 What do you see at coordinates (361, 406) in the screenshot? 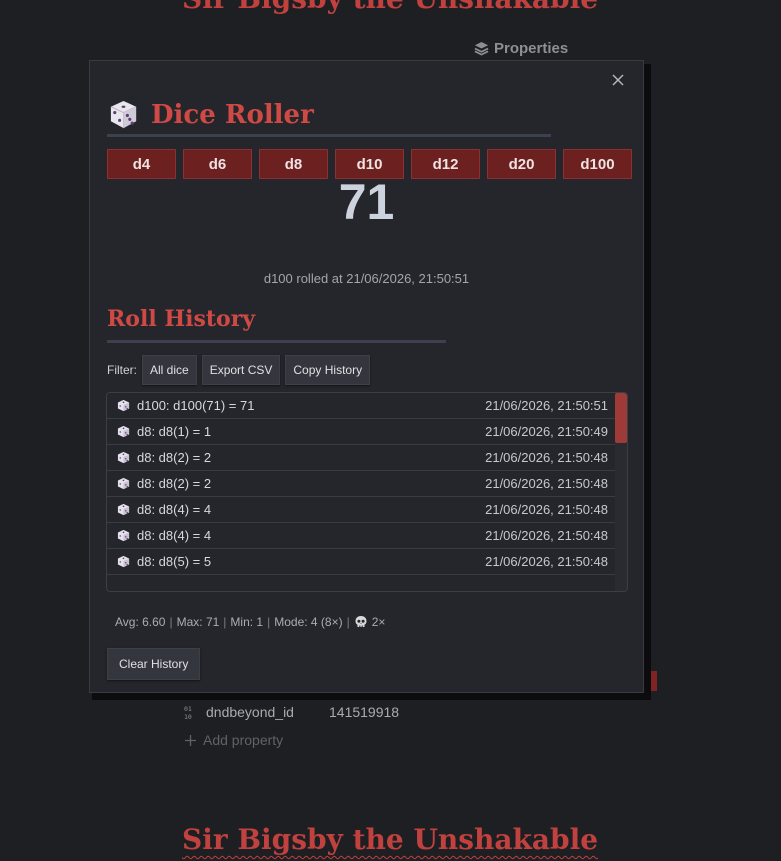
I see `history-row: d100: d100(71) = 71 21/06/2026, 21:50:51` at bounding box center [361, 406].